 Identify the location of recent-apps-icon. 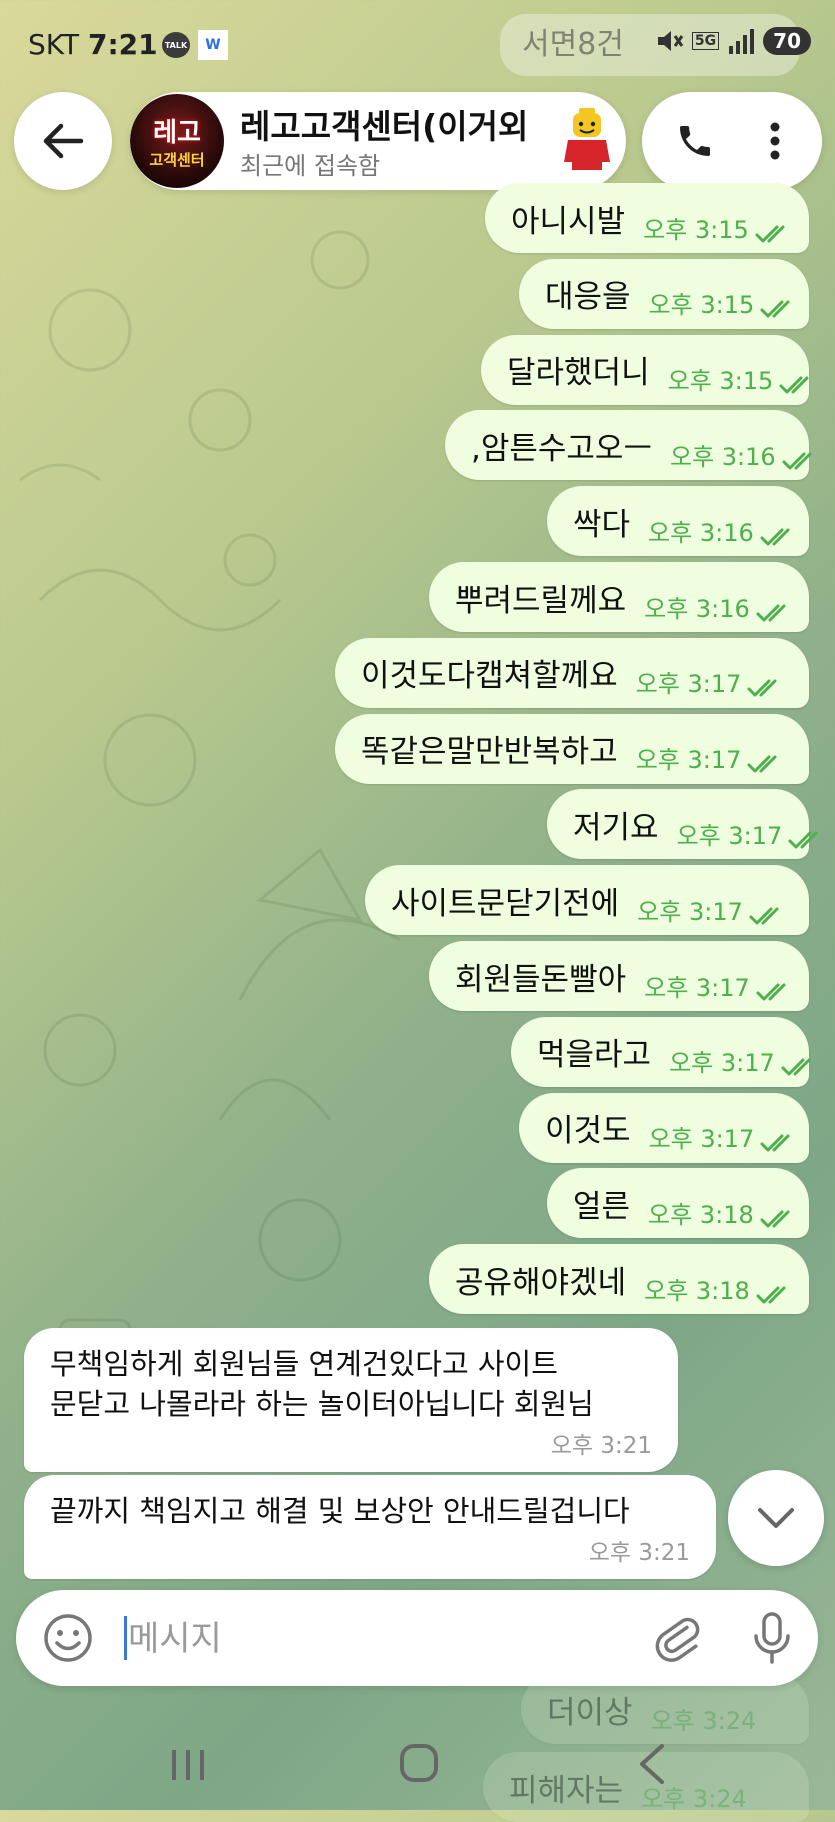
(188, 1765).